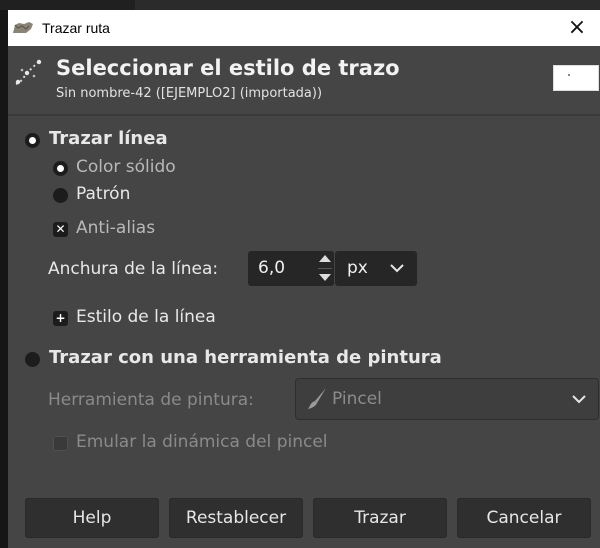 Image resolution: width=600 pixels, height=548 pixels. I want to click on window-title: Trazar ruta, so click(76, 28).